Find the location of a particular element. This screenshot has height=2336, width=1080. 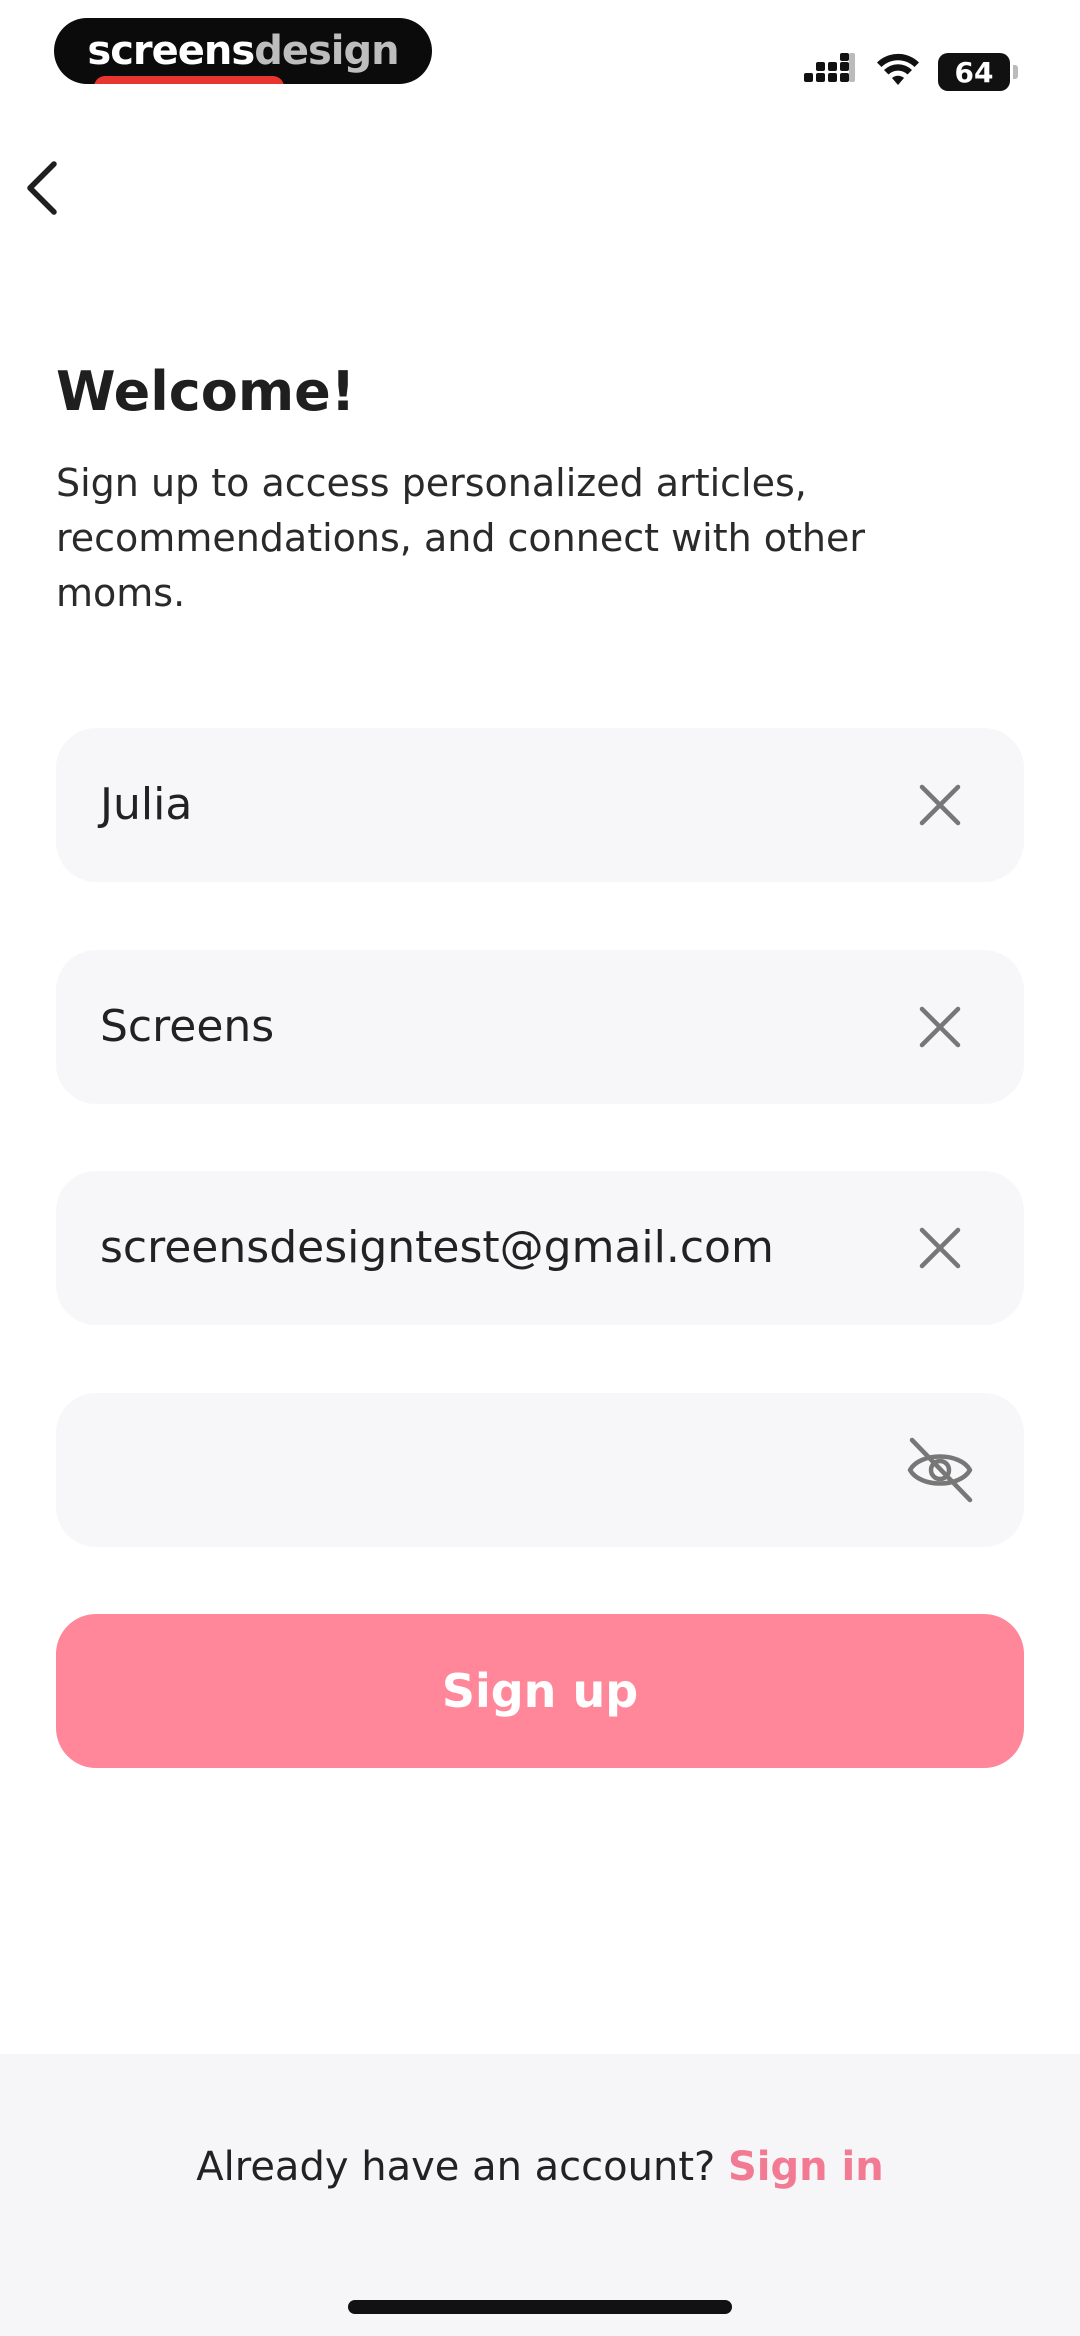

brand-watermark: screensdesign is located at coordinates (243, 51).